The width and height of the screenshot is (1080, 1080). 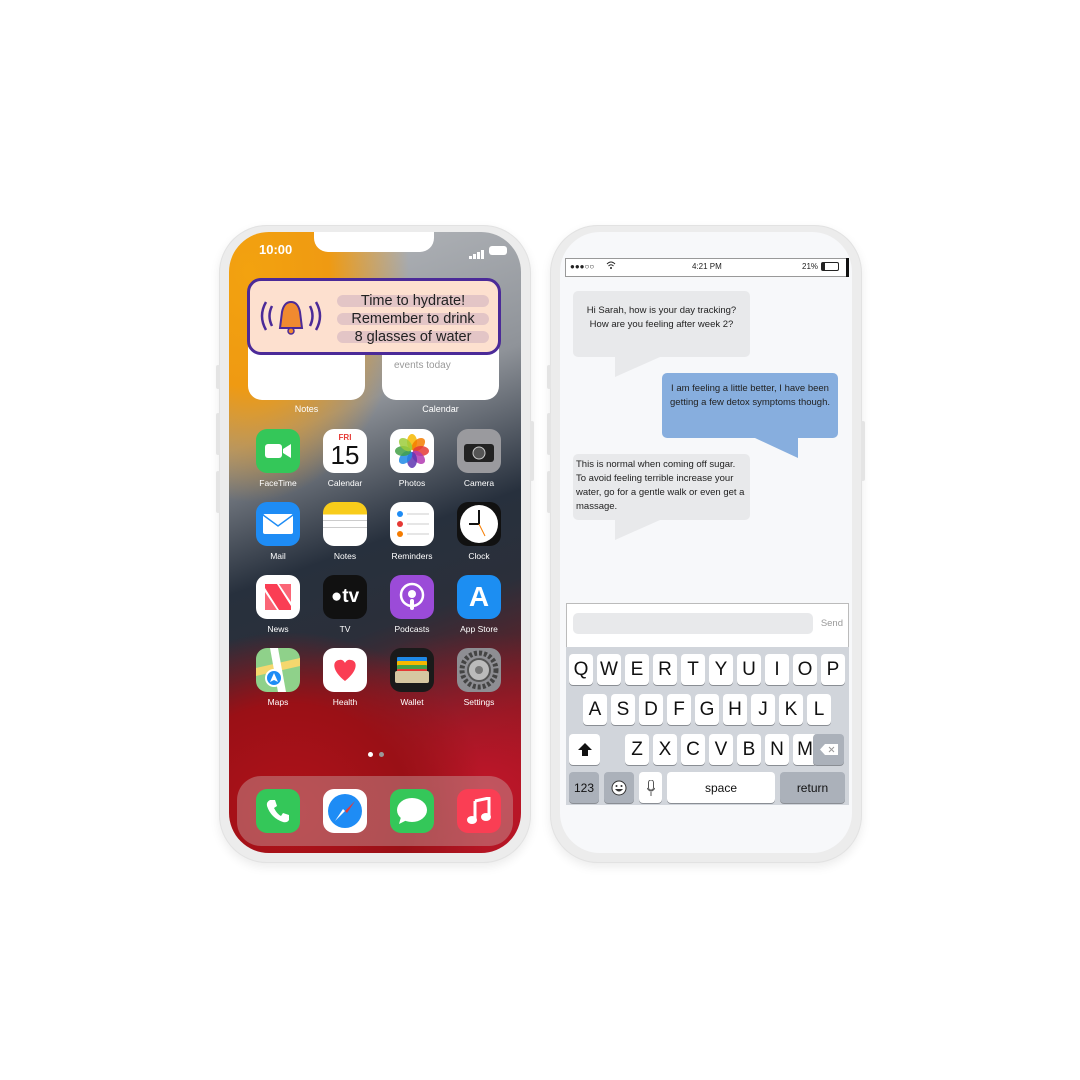 I want to click on clock-icon, so click(x=479, y=524).